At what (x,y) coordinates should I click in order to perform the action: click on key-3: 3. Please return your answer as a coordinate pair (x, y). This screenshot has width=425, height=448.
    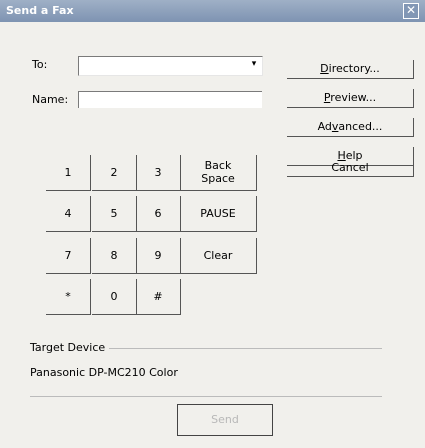
    Looking at the image, I should click on (158, 173).